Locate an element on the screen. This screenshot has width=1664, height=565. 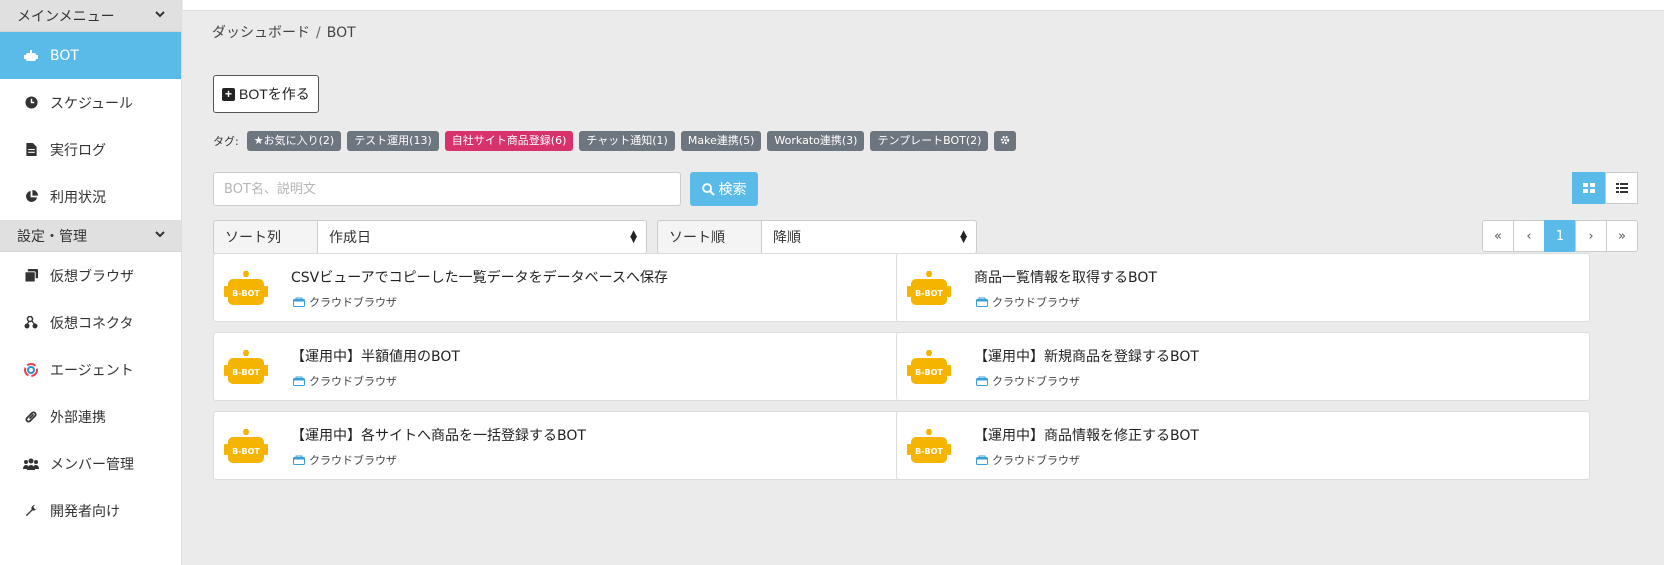
search-button: 検索 is located at coordinates (724, 189).